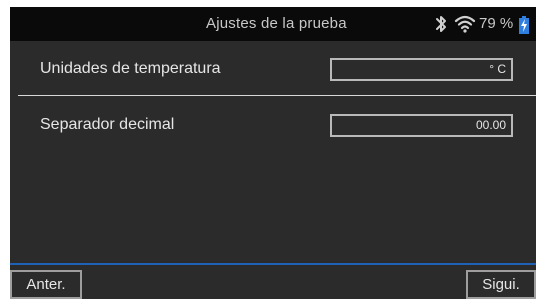 The image size is (546, 304). I want to click on previous-button: Anter., so click(46, 284).